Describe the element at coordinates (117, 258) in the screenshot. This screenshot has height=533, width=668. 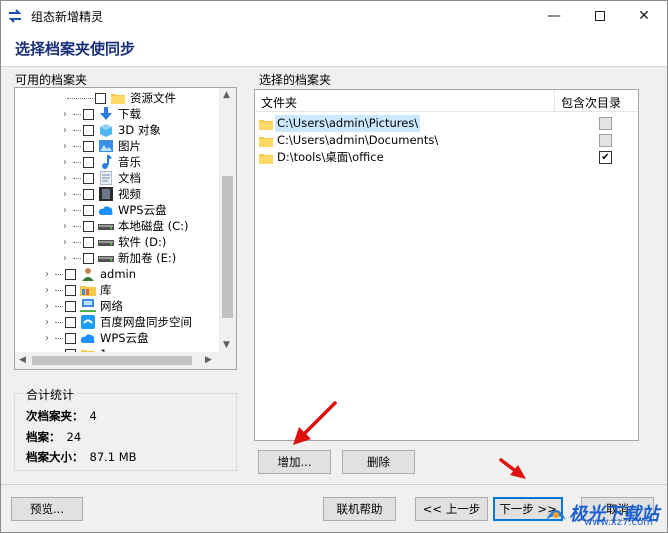
I see `tree-item: › 新加卷 (E:)` at that location.